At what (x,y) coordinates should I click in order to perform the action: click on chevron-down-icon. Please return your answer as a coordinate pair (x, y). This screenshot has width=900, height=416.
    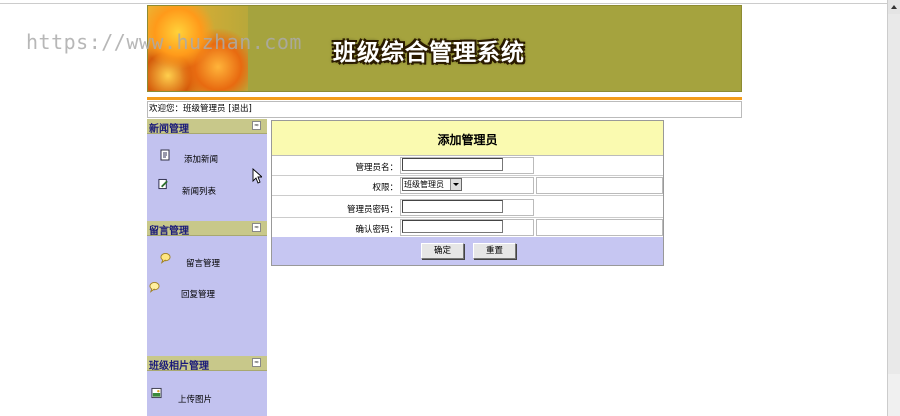
    Looking at the image, I should click on (455, 184).